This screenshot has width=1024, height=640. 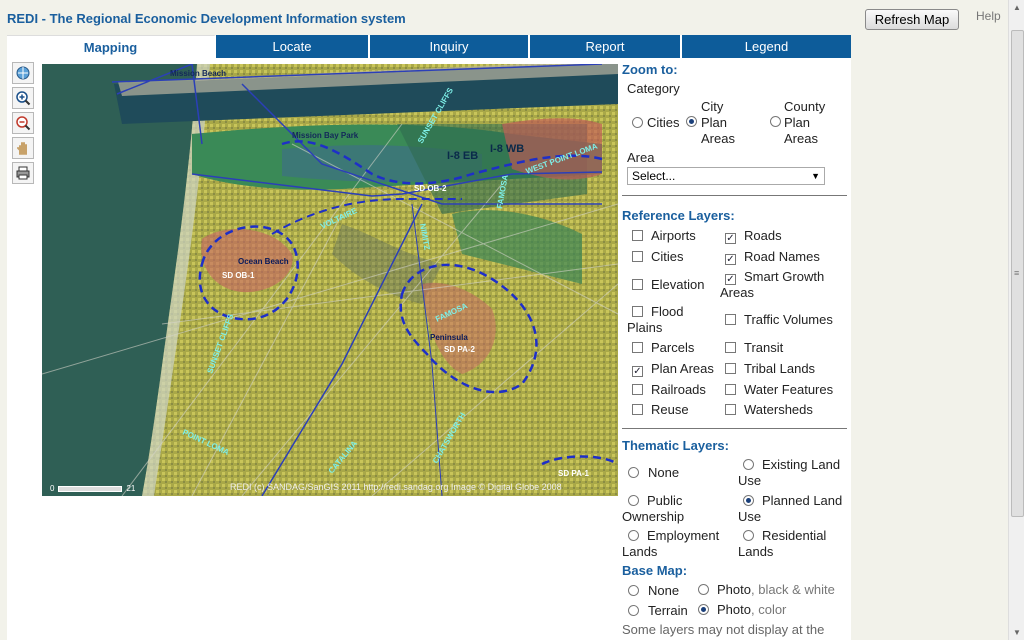 What do you see at coordinates (664, 235) in the screenshot?
I see `layer-airports: Airports` at bounding box center [664, 235].